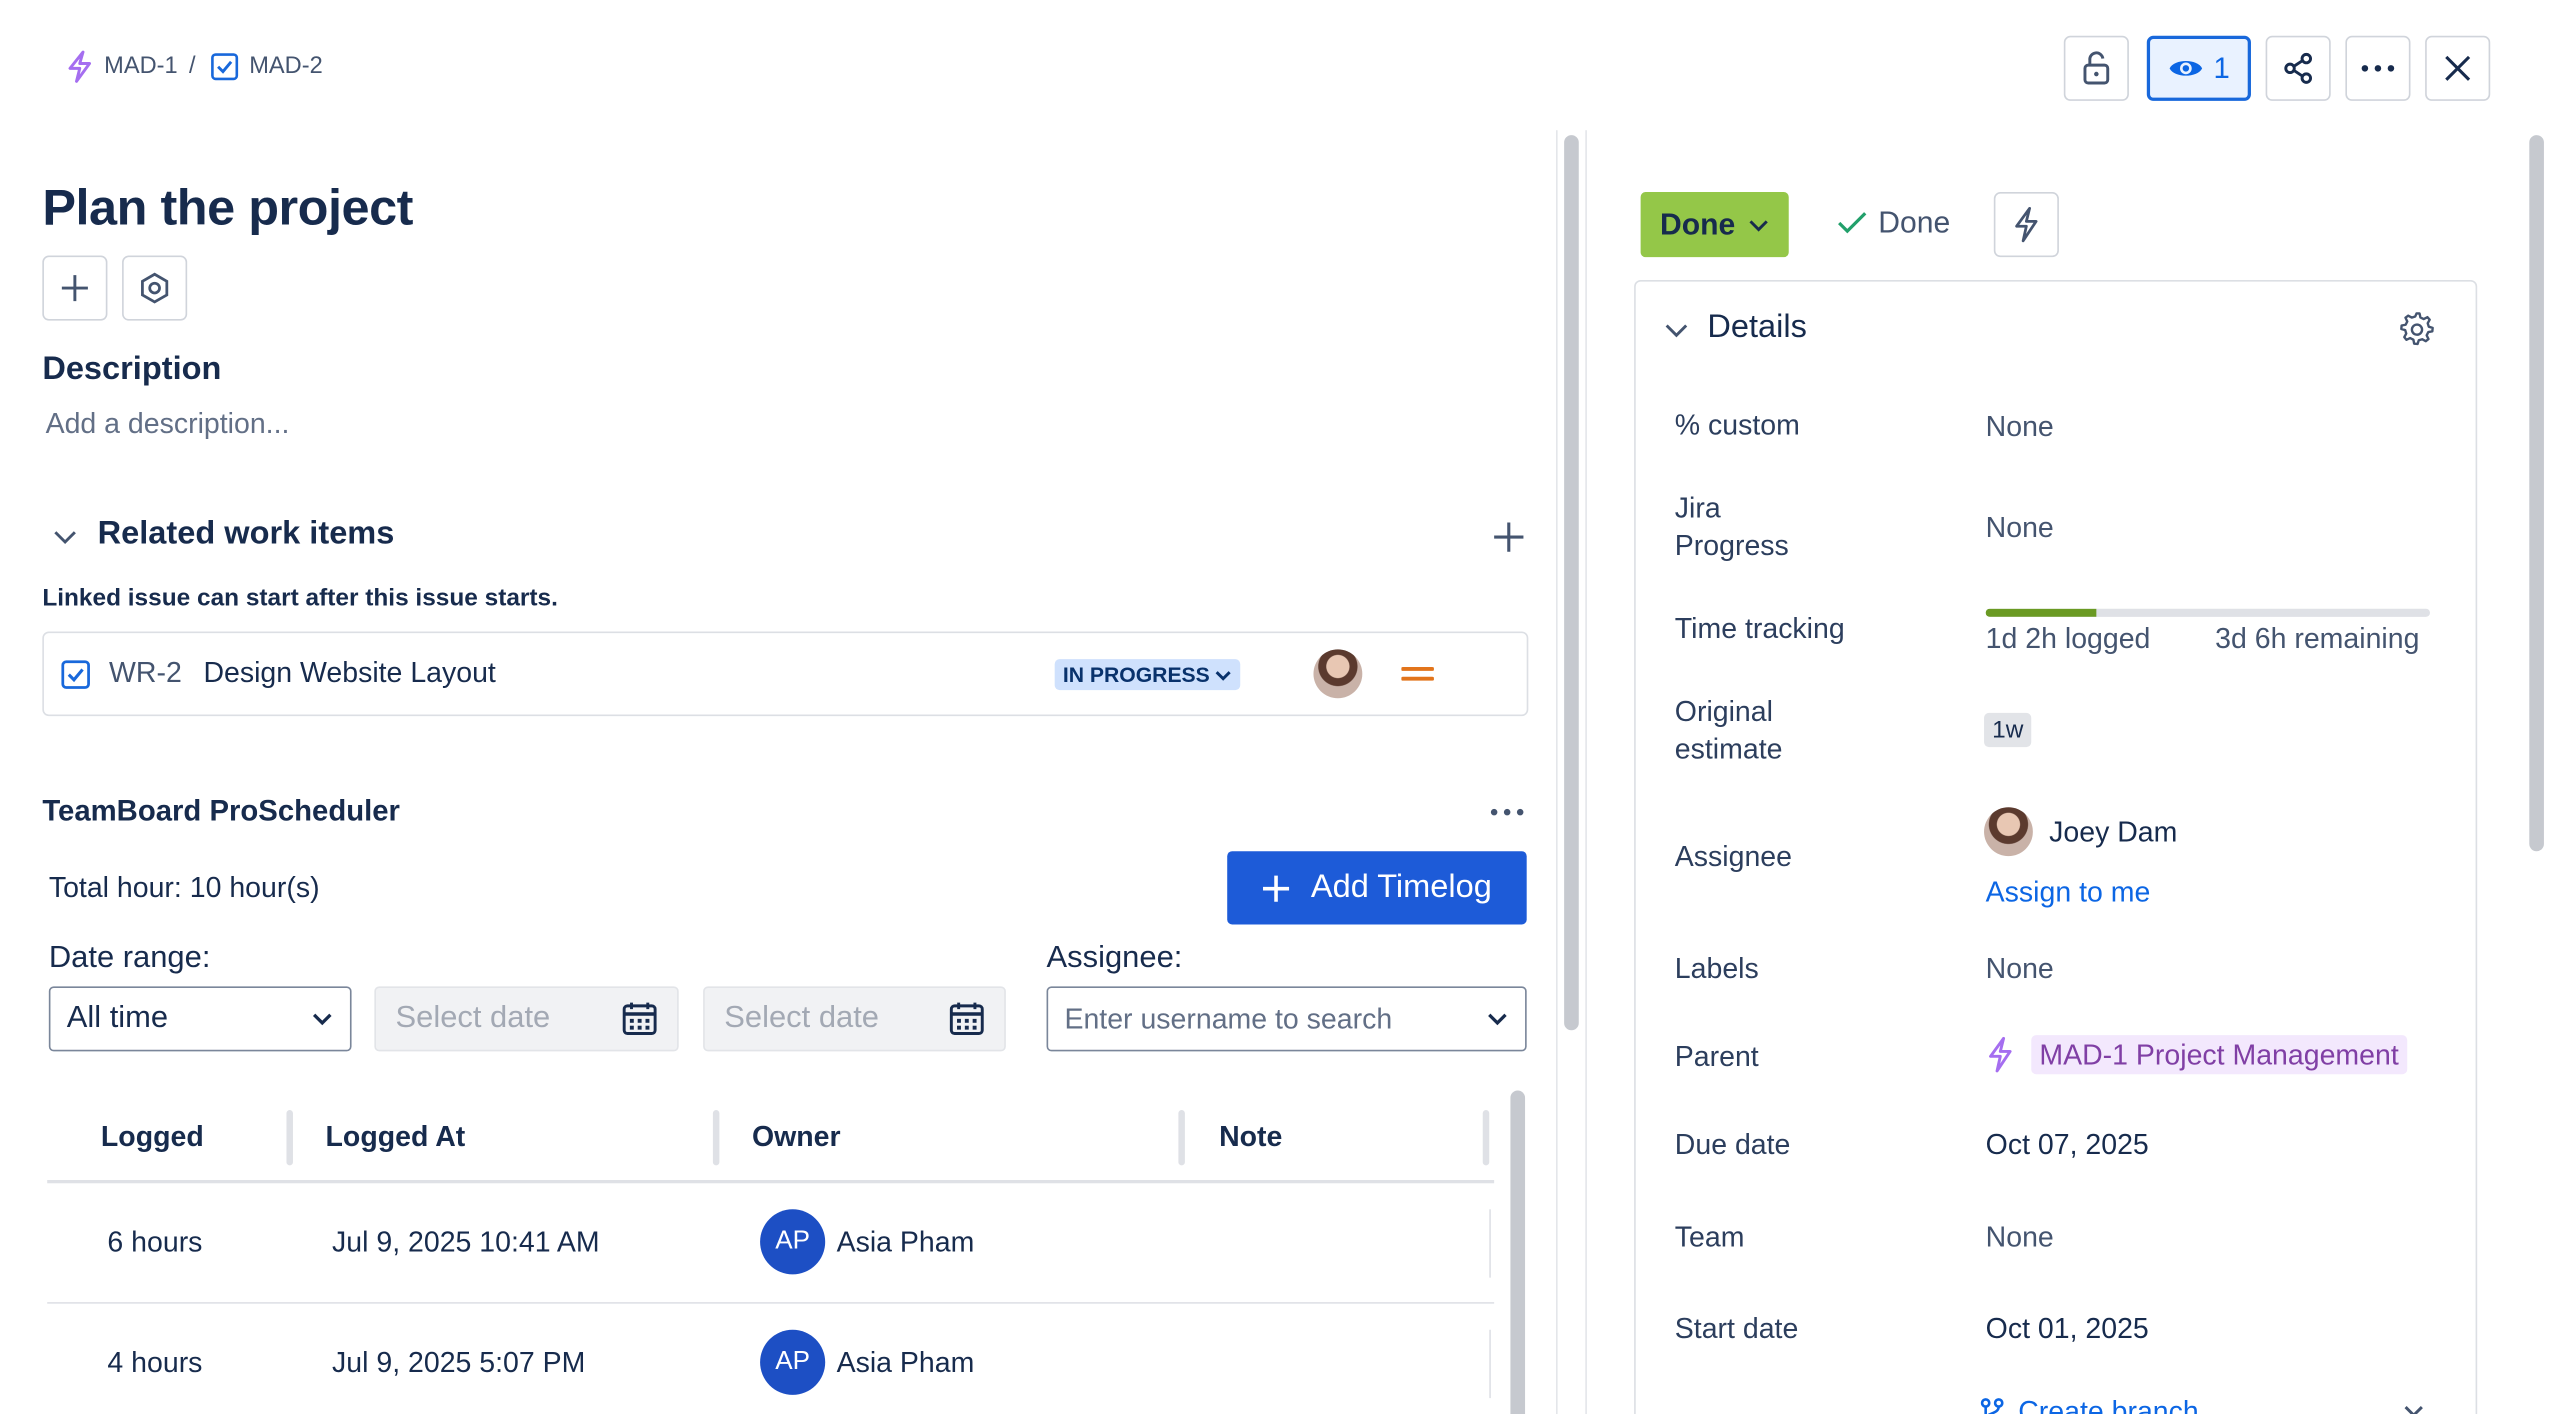 The height and width of the screenshot is (1414, 2552). What do you see at coordinates (200, 1019) in the screenshot?
I see `date-range-select: All time` at bounding box center [200, 1019].